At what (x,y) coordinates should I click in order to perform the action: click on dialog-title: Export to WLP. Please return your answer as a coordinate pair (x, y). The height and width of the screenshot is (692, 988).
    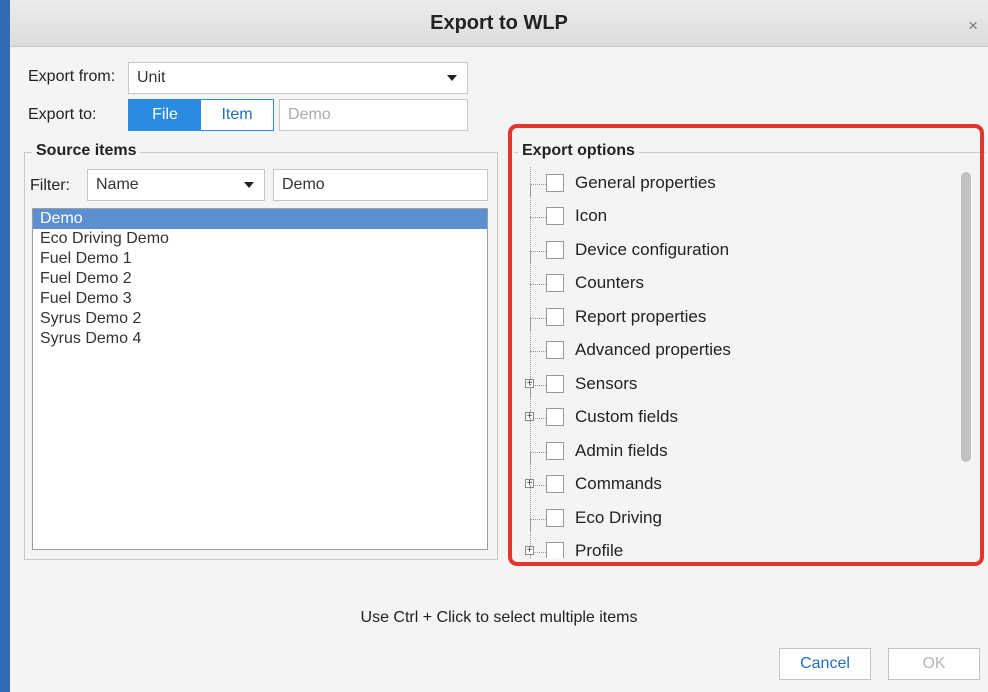
    Looking at the image, I should click on (499, 23).